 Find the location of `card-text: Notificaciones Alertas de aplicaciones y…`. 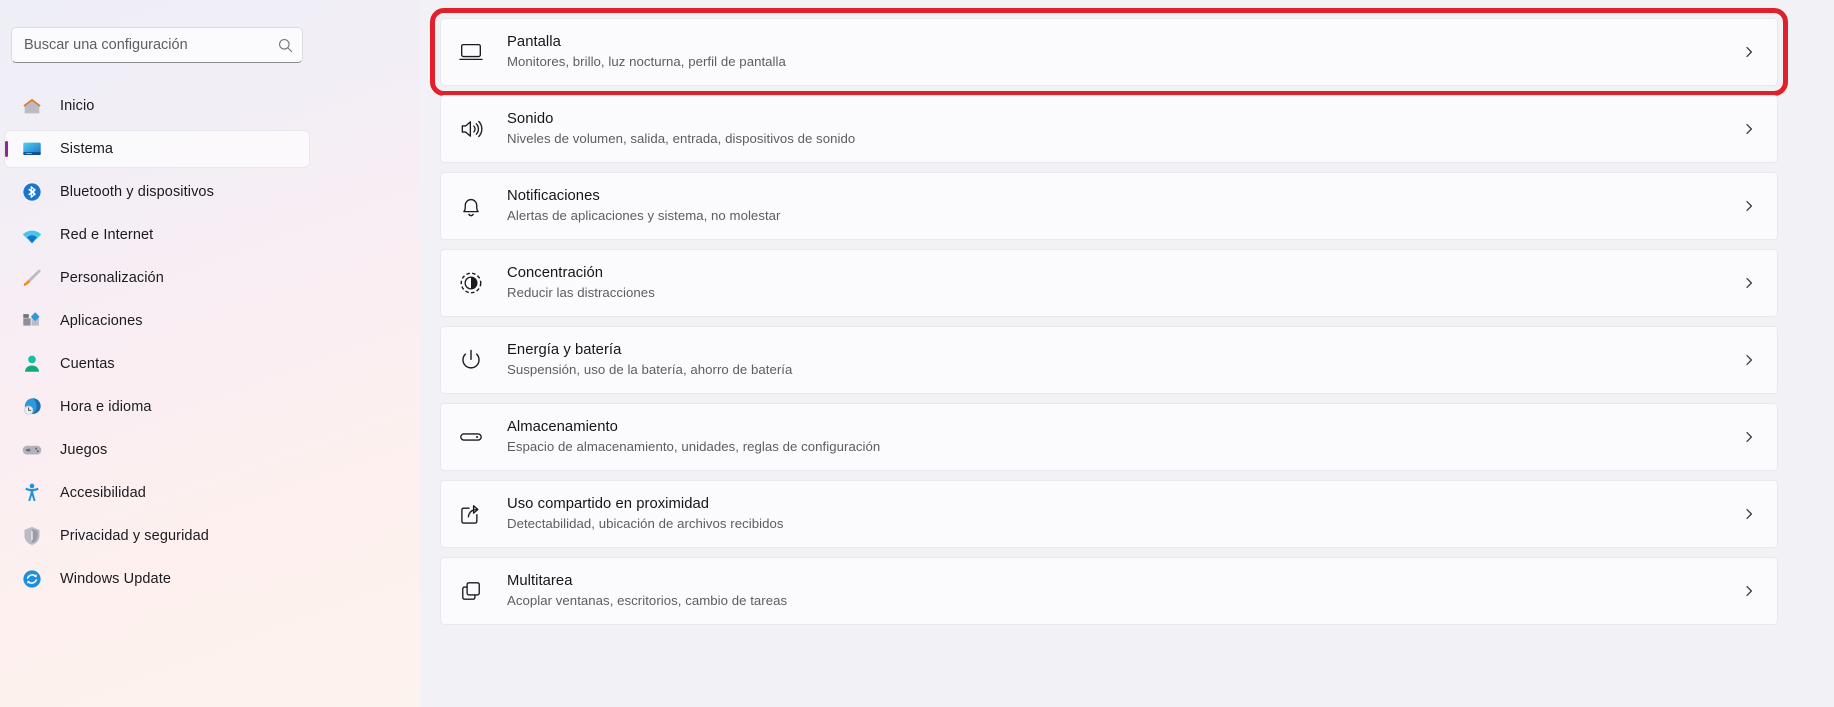

card-text: Notificaciones Alertas de aplicaciones y… is located at coordinates (1125, 206).